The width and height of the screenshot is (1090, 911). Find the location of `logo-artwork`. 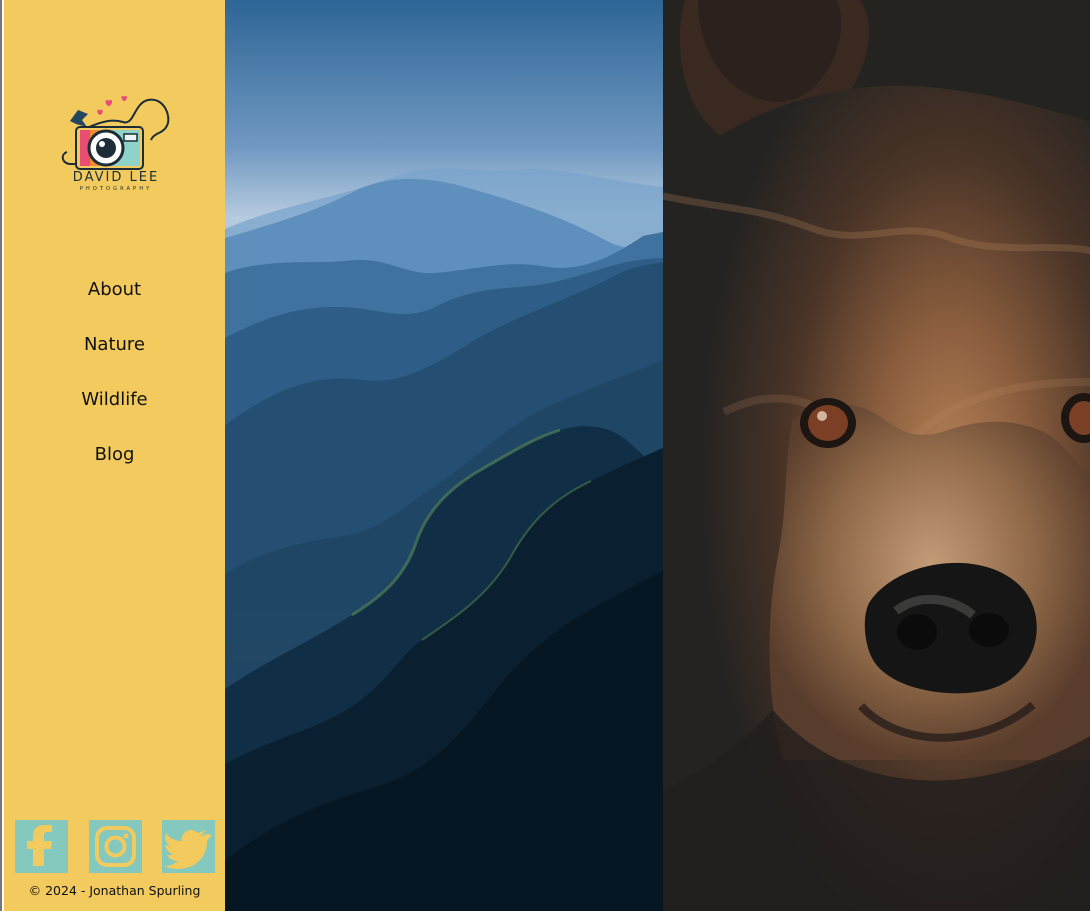

logo-artwork is located at coordinates (115, 132).